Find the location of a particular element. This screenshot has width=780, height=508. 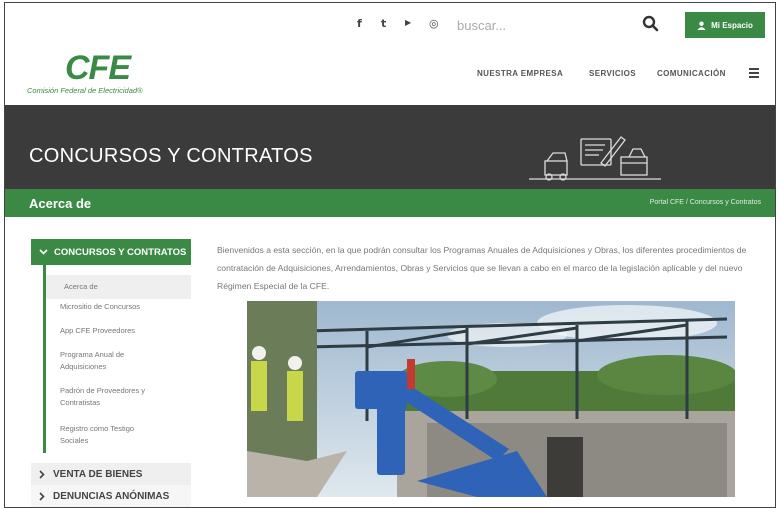

mi-espacio-button: Mi Espacio is located at coordinates (725, 25).